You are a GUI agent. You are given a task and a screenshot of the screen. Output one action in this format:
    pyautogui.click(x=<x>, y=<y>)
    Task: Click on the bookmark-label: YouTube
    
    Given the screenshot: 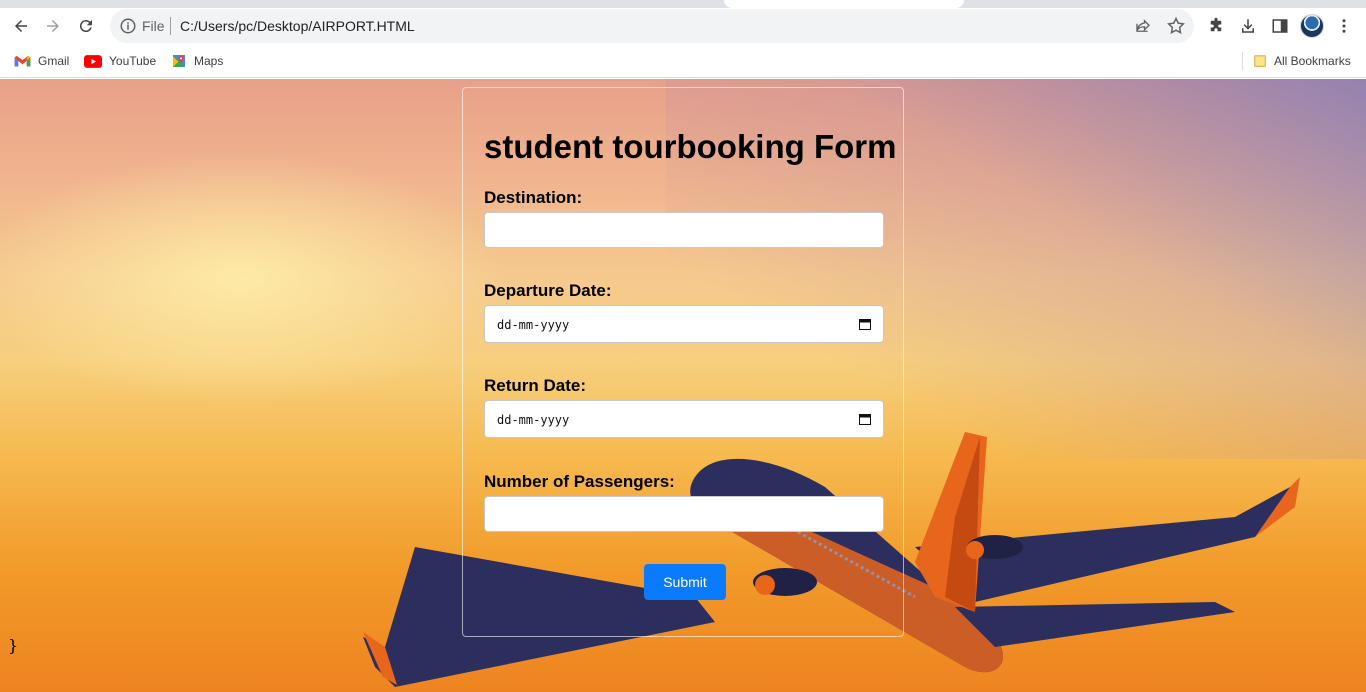 What is the action you would take?
    pyautogui.click(x=133, y=61)
    